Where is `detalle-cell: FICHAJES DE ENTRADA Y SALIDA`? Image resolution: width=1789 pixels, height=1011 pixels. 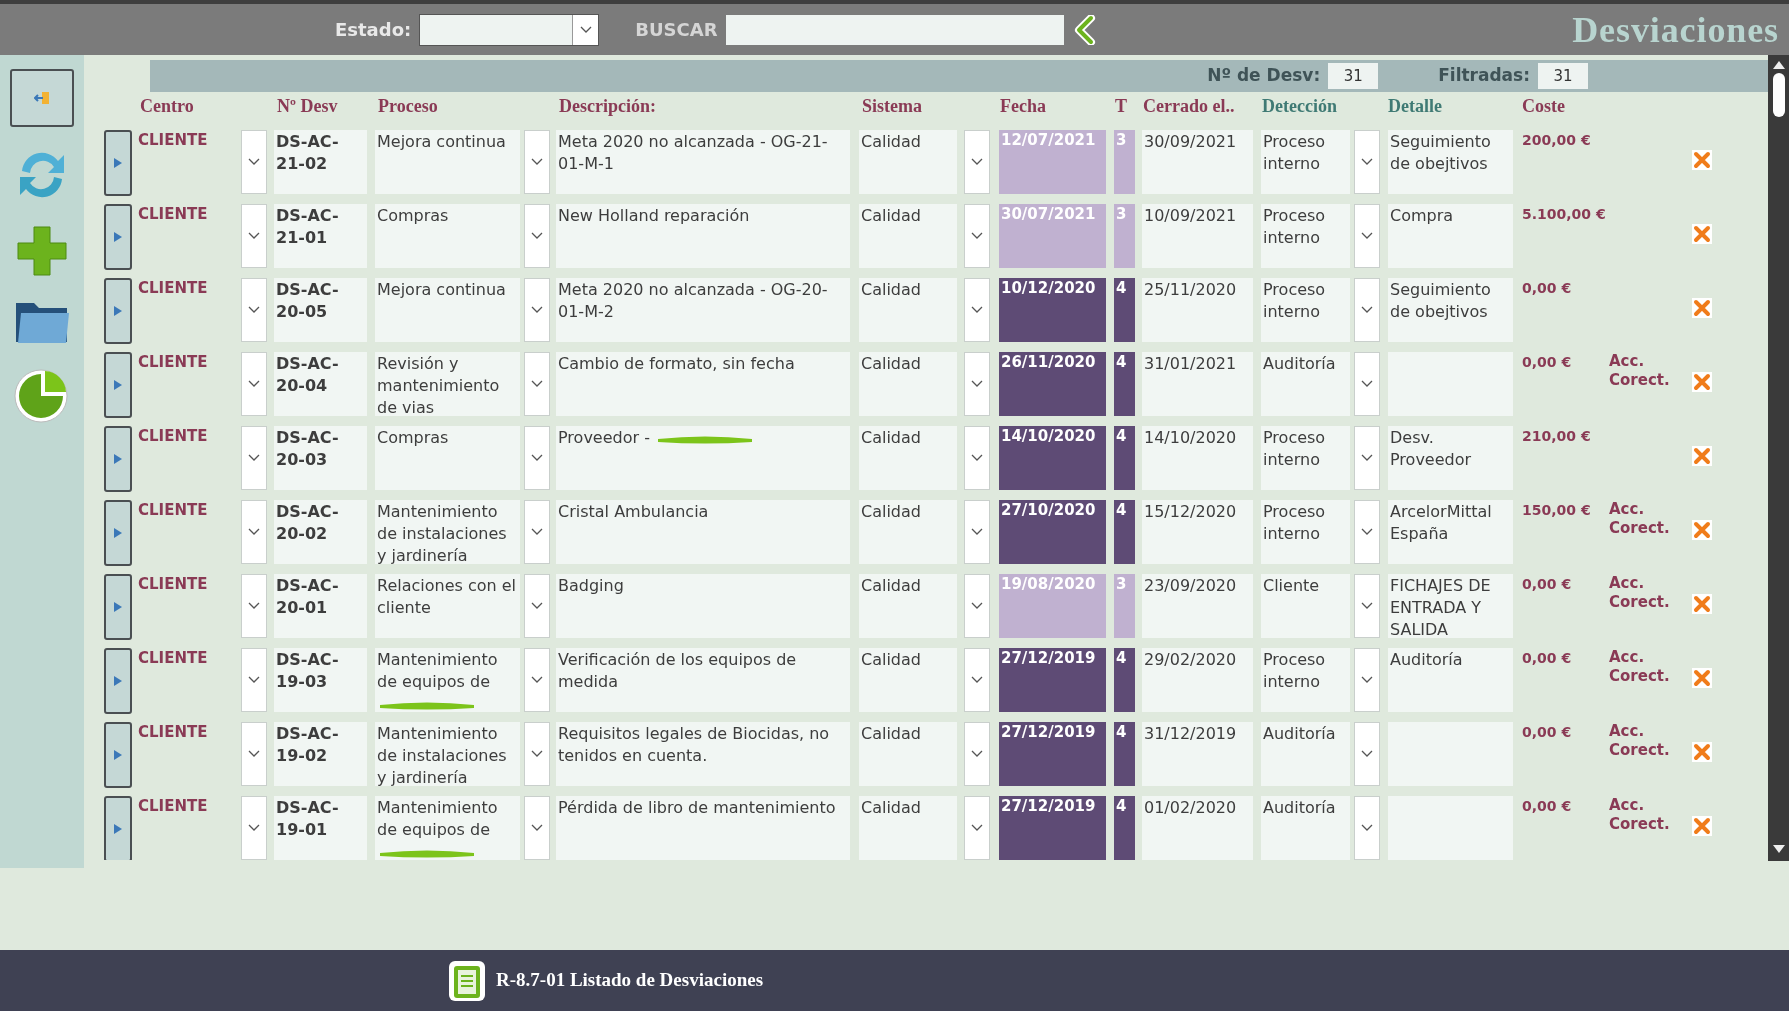
detalle-cell: FICHAJES DE ENTRADA Y SALIDA is located at coordinates (1450, 606).